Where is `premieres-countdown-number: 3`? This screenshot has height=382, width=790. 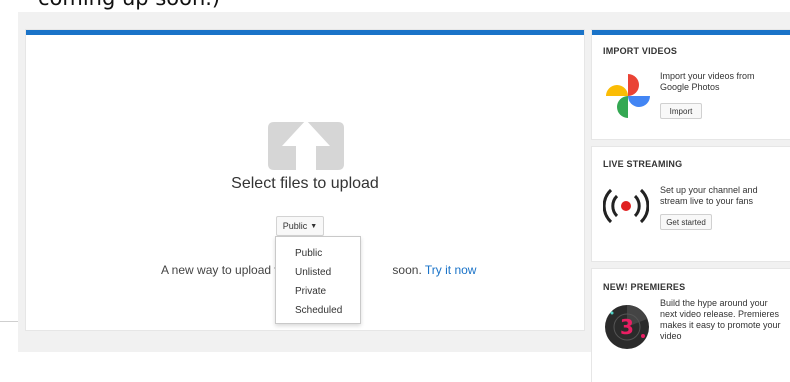 premieres-countdown-number: 3 is located at coordinates (627, 327).